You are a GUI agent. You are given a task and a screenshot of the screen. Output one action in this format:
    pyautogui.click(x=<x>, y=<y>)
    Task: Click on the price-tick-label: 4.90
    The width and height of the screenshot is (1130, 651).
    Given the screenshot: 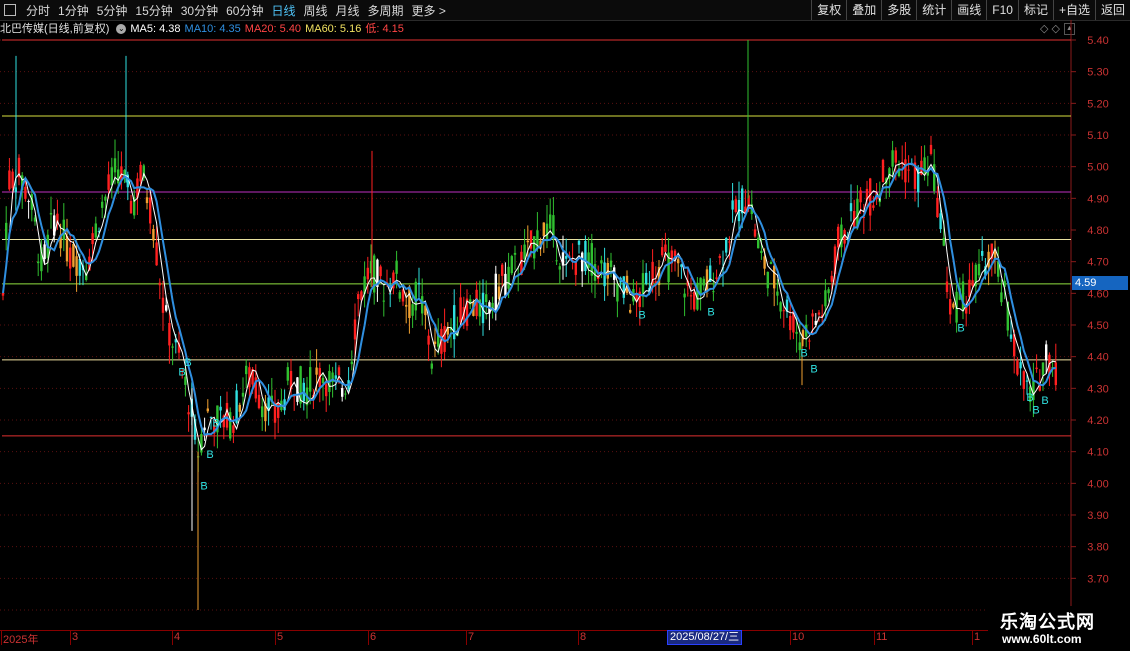 What is the action you would take?
    pyautogui.click(x=1097, y=199)
    